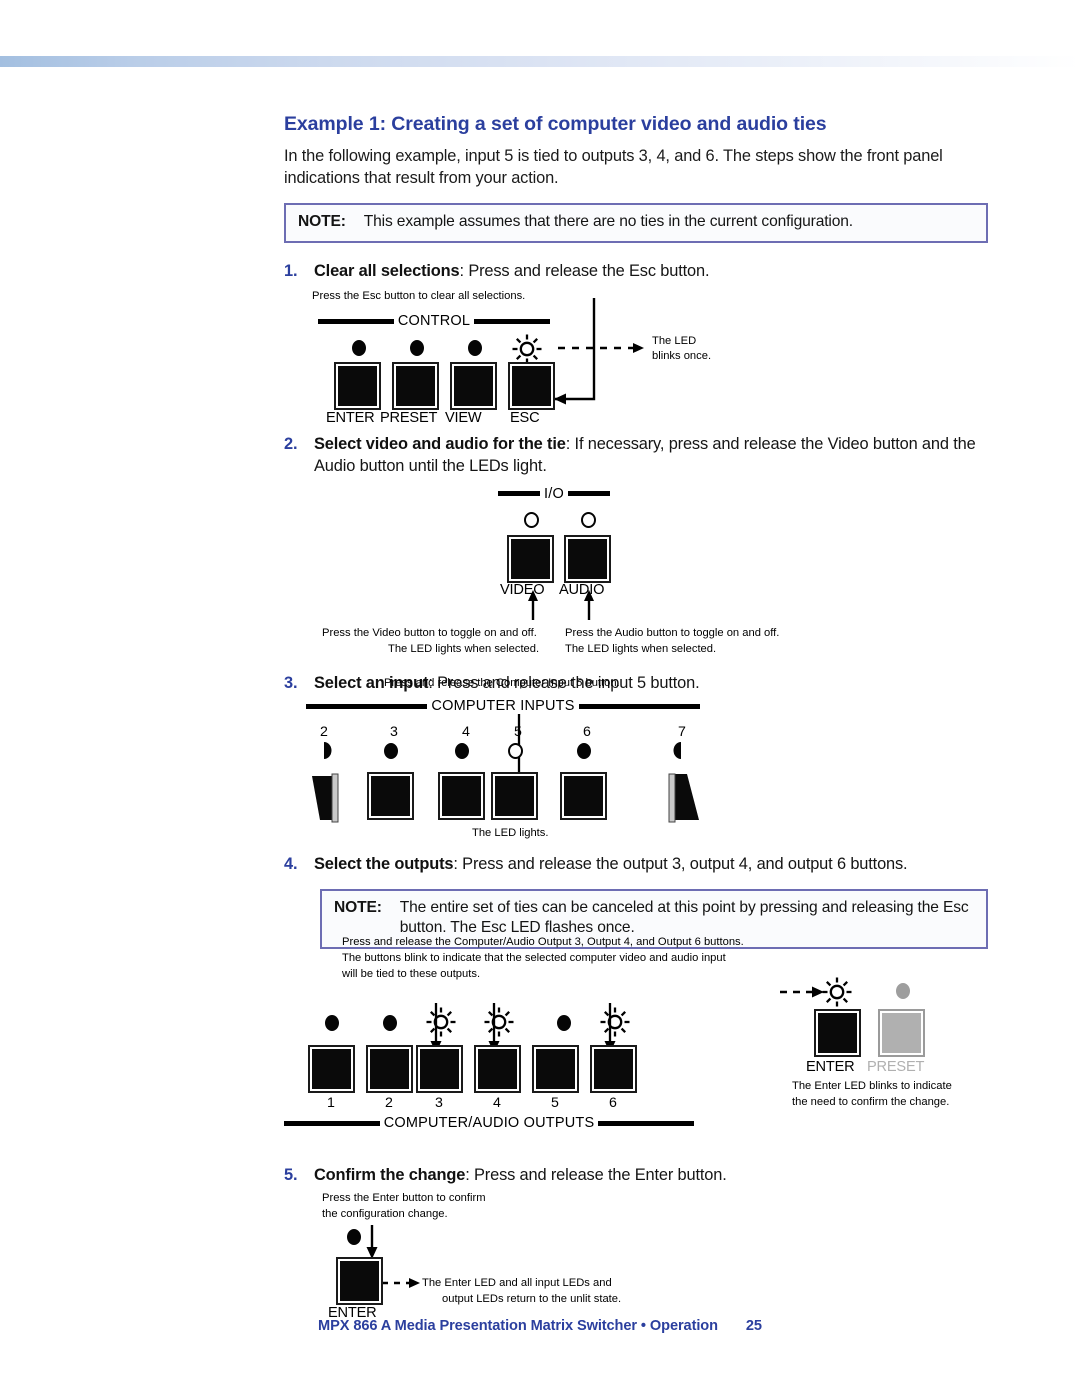  What do you see at coordinates (522, 589) in the screenshot?
I see `io-label-video: VIDEO` at bounding box center [522, 589].